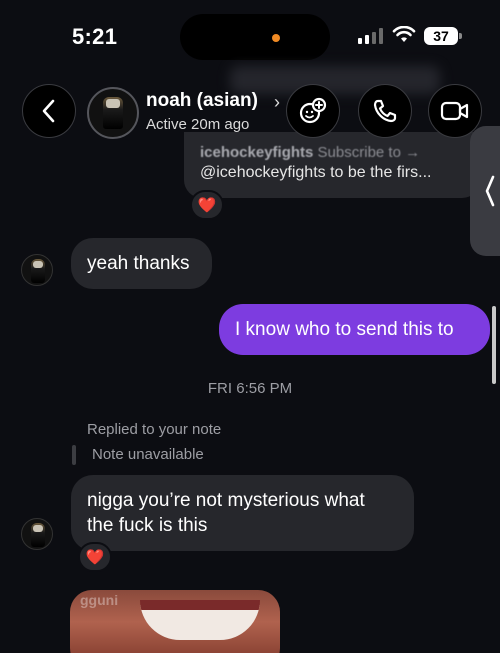 The image size is (500, 653). I want to click on status-time: 5:21, so click(95, 36).